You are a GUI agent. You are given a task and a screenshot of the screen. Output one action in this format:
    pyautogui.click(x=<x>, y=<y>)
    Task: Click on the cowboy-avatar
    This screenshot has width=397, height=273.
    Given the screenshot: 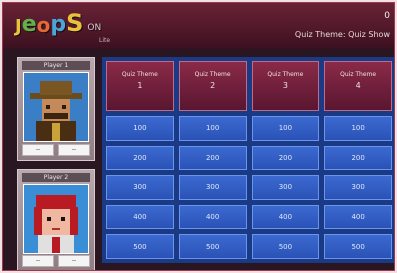 What is the action you would take?
    pyautogui.click(x=56, y=107)
    